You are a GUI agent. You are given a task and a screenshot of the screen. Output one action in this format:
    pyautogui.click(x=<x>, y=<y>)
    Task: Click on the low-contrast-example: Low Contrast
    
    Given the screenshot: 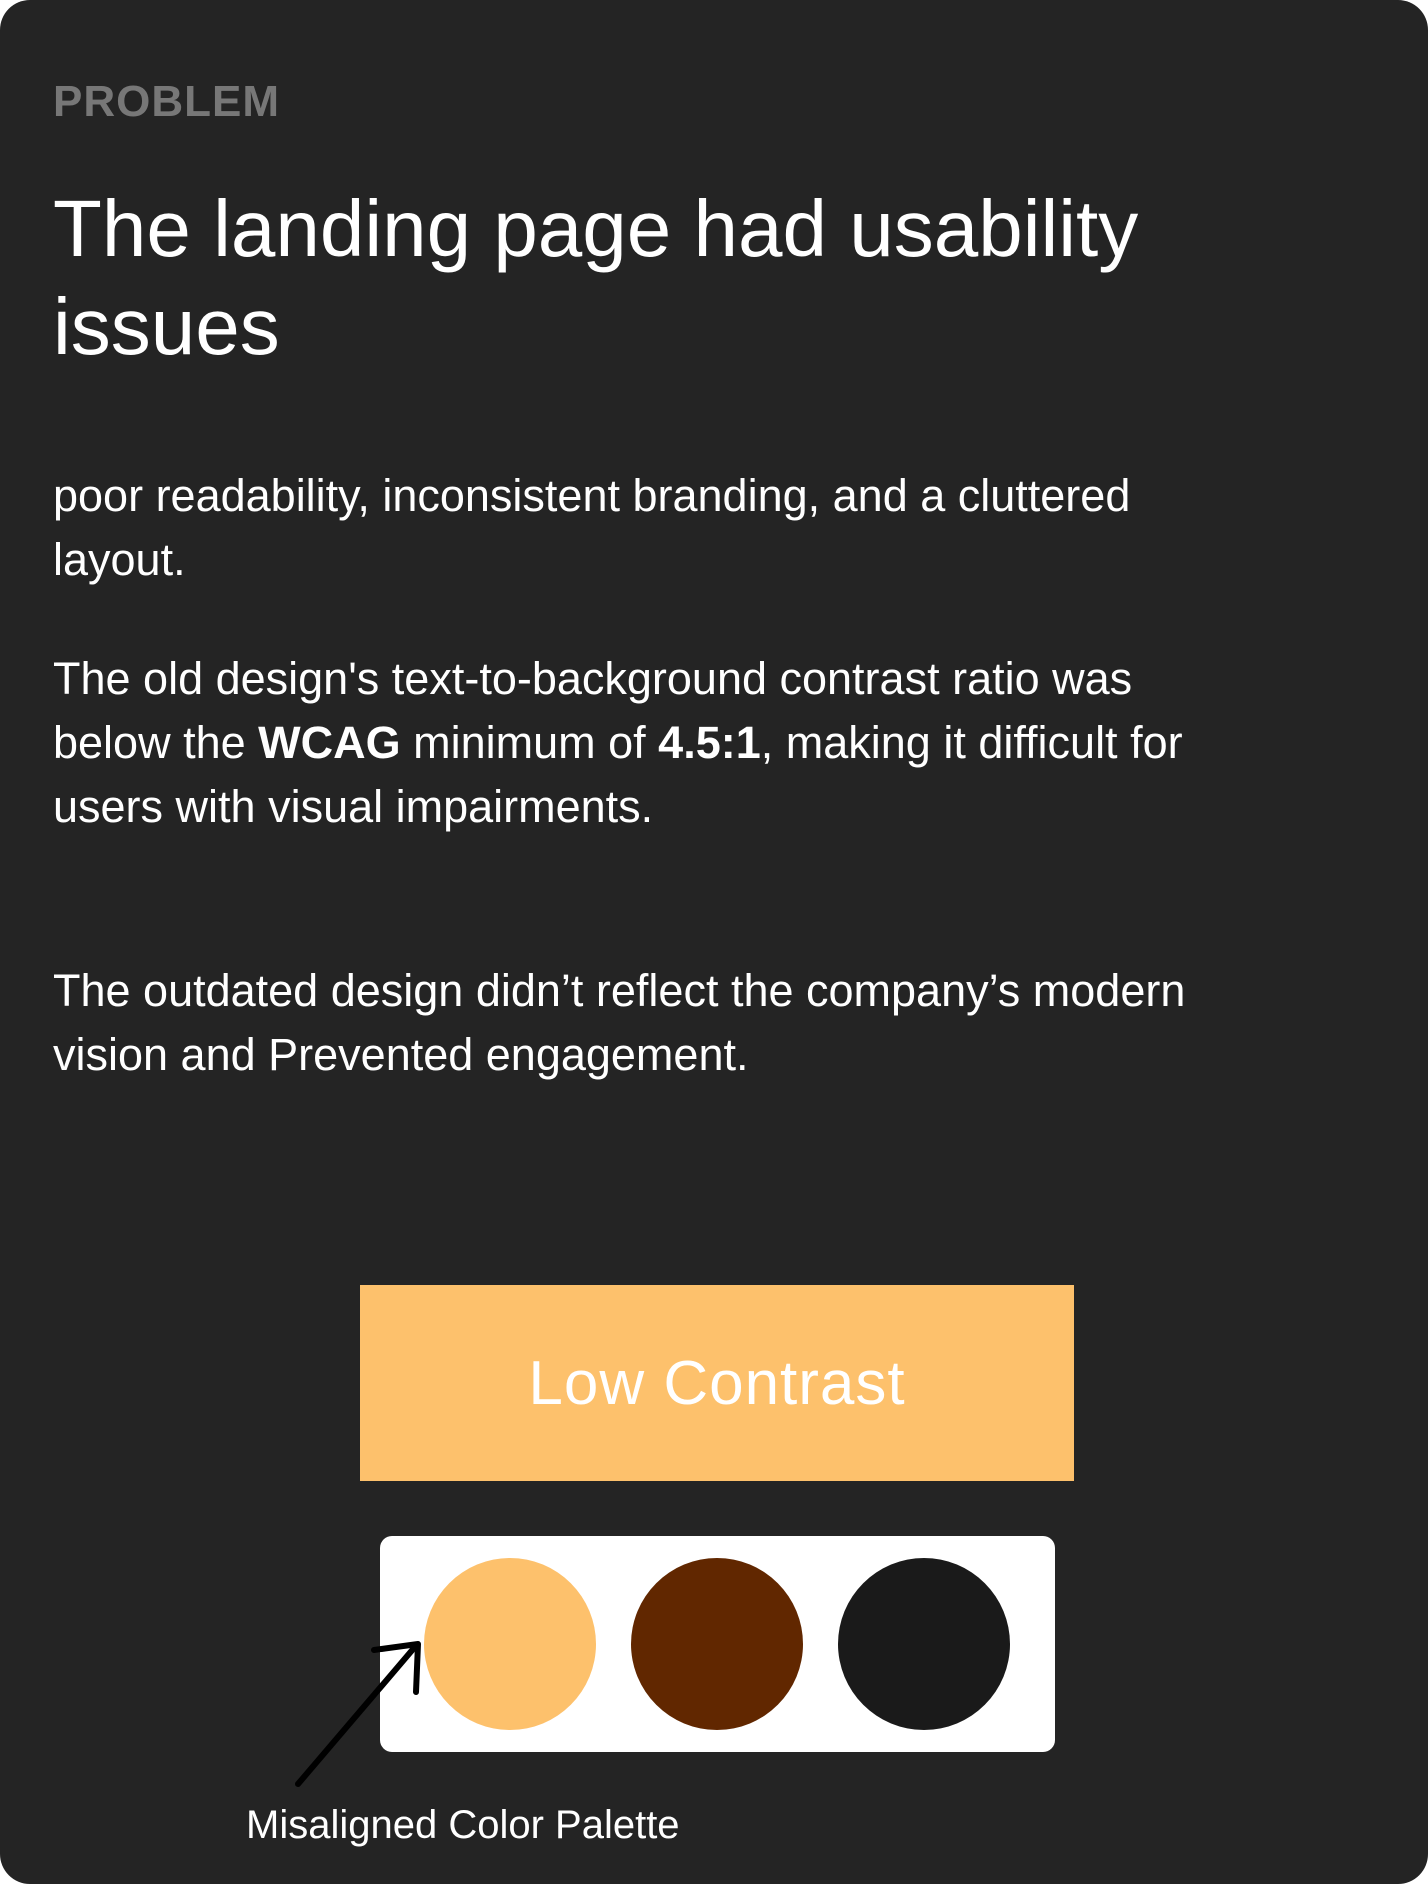 What is the action you would take?
    pyautogui.click(x=717, y=1383)
    